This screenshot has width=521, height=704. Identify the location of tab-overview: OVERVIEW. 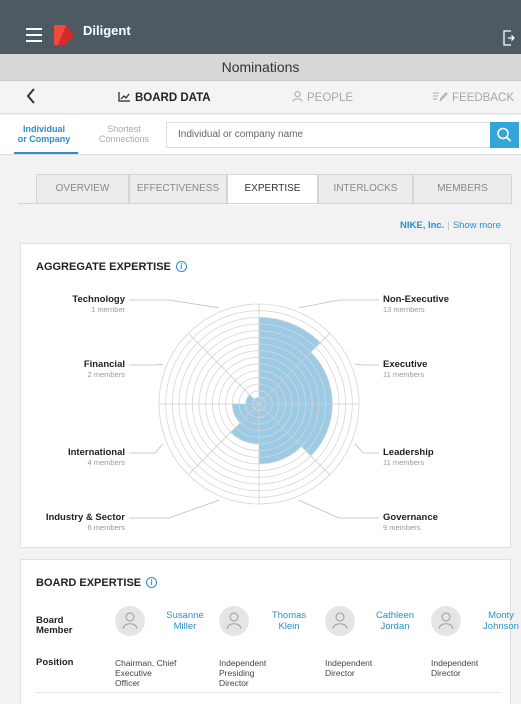
(82, 189).